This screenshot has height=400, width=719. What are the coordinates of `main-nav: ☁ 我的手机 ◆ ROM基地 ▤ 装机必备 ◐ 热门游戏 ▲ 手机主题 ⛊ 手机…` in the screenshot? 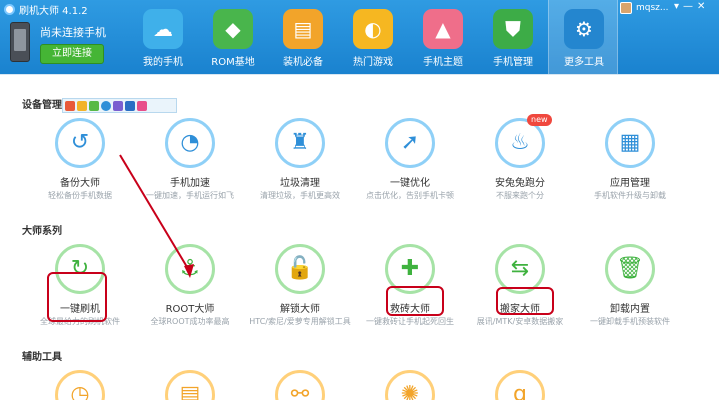 It's located at (373, 37).